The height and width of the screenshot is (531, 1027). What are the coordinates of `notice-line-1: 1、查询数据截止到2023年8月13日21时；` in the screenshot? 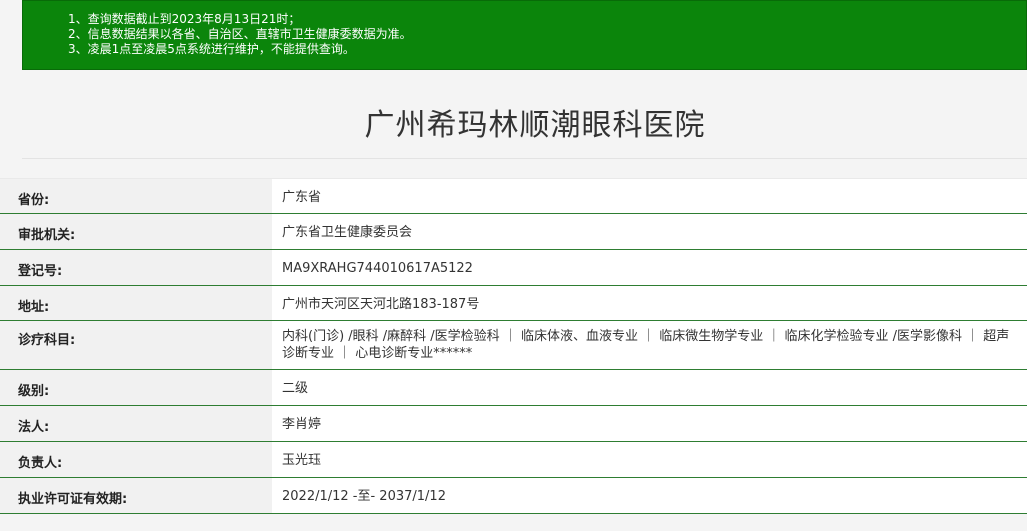 It's located at (184, 19).